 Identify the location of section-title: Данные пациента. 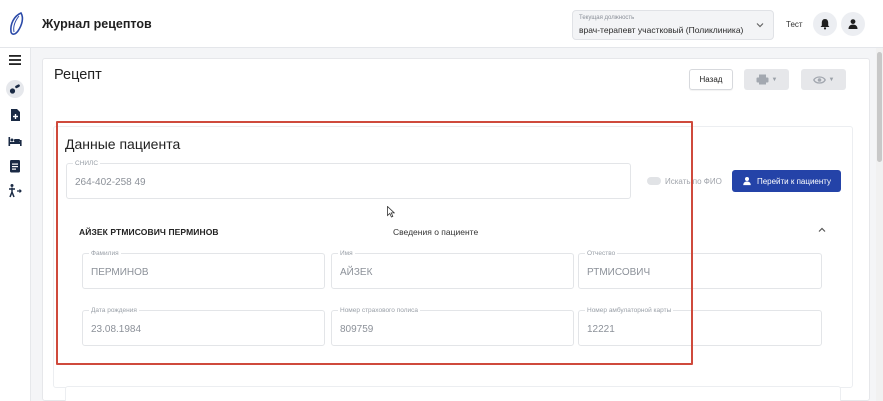
(123, 144).